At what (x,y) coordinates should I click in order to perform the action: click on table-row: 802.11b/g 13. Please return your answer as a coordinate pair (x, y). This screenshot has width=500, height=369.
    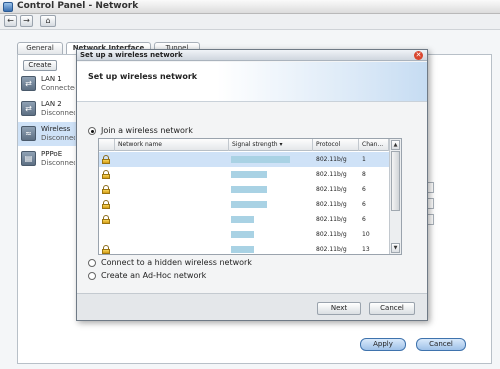
    Looking at the image, I should click on (244, 248).